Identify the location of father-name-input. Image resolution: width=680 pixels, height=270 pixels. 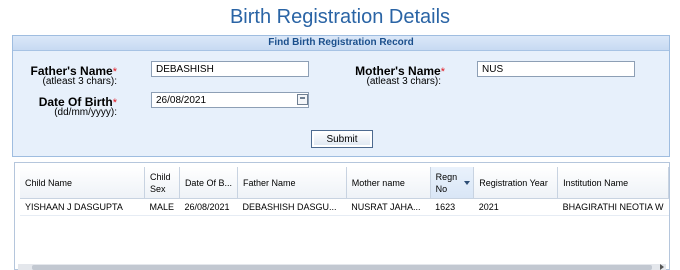
(230, 69).